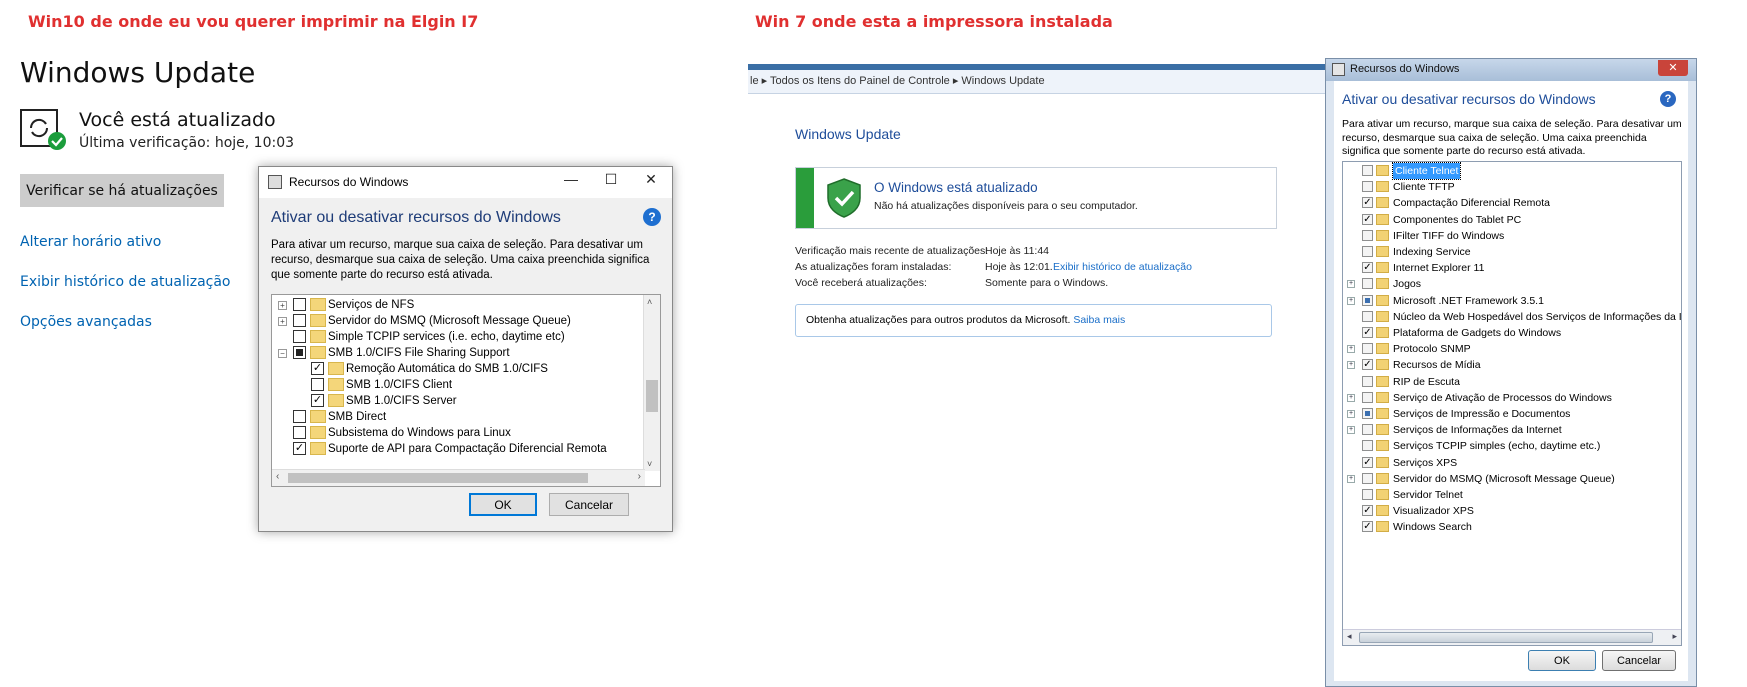 The width and height of the screenshot is (1747, 687). Describe the element at coordinates (1668, 99) in the screenshot. I see `help-icon-win7: ?` at that location.